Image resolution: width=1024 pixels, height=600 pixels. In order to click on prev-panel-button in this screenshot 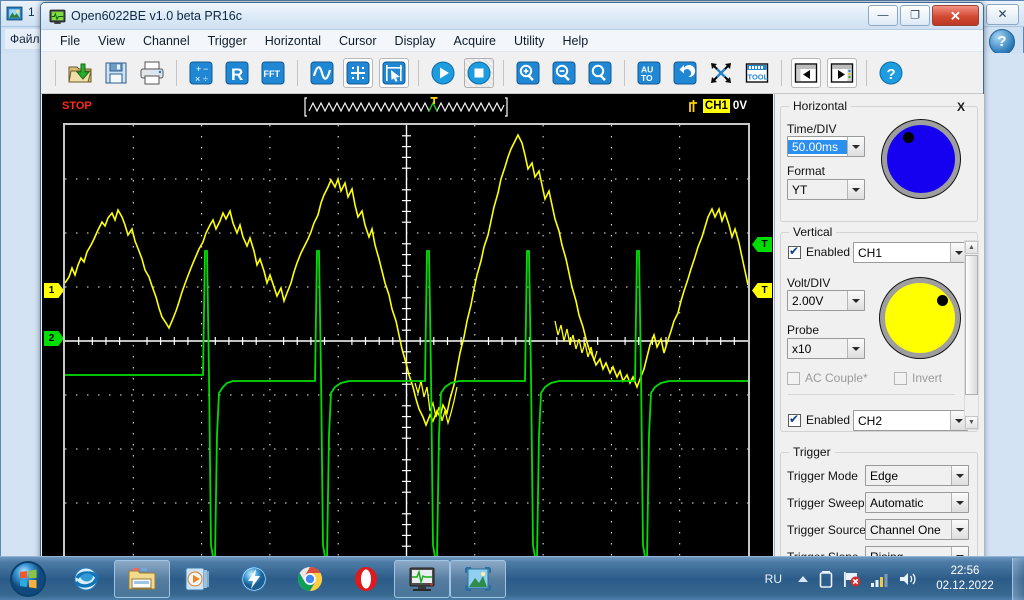, I will do `click(806, 72)`.